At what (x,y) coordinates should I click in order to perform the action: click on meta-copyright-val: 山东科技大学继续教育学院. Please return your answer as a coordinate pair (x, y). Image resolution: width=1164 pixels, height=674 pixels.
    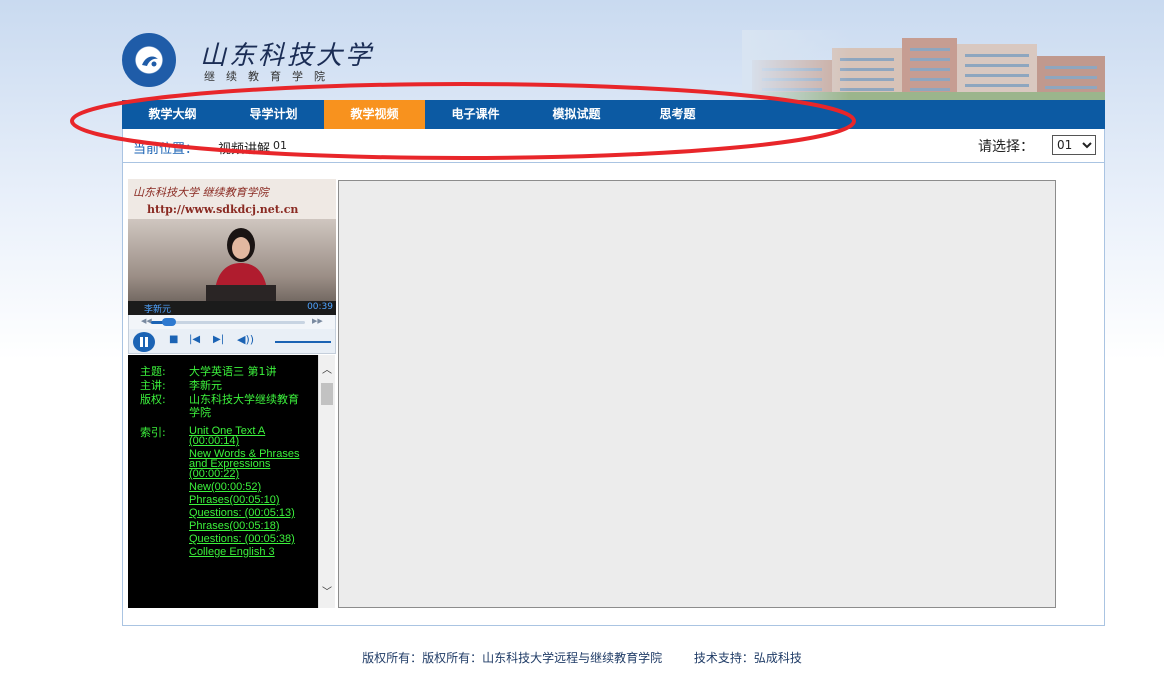
    Looking at the image, I should click on (244, 406).